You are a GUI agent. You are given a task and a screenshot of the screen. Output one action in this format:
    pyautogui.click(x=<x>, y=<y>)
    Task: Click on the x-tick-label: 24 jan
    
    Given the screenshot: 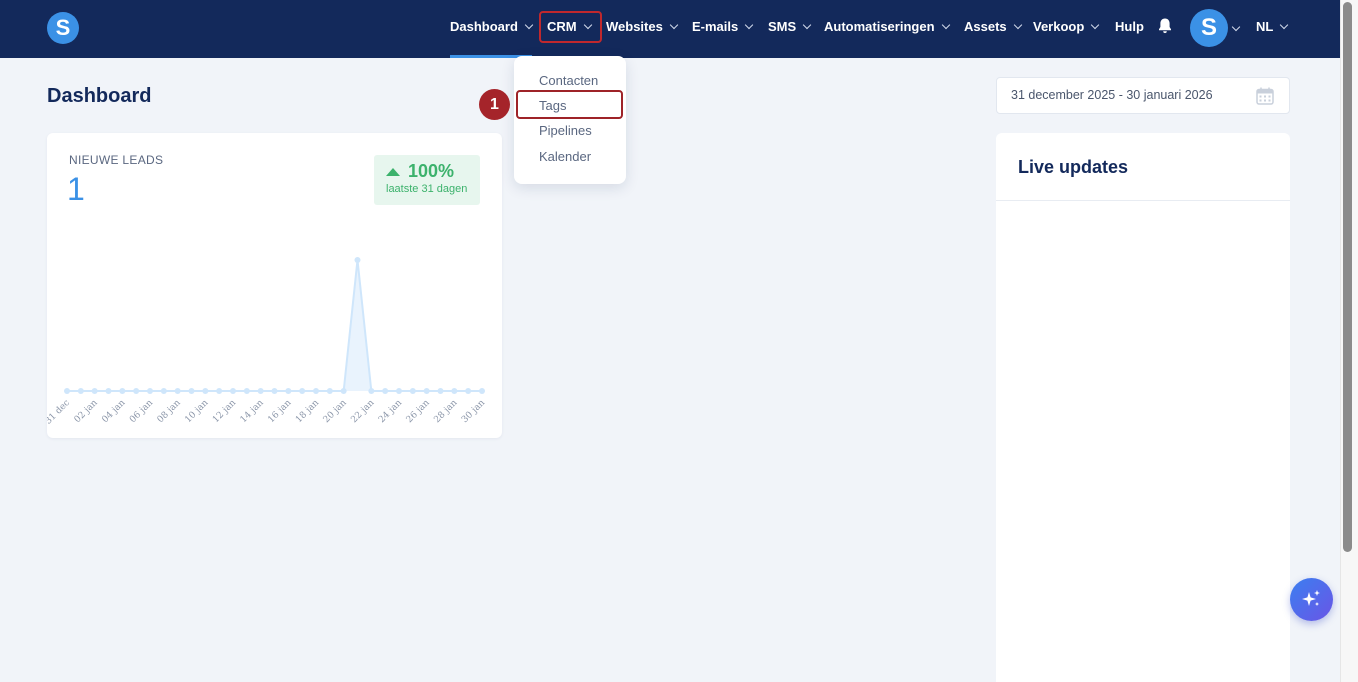 What is the action you would take?
    pyautogui.click(x=390, y=411)
    